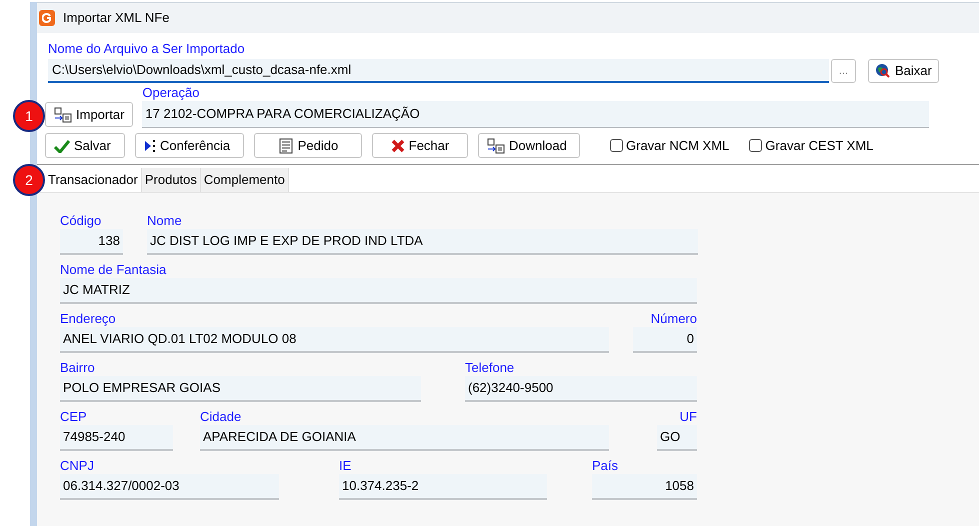 This screenshot has height=526, width=979. What do you see at coordinates (171, 93) in the screenshot?
I see `field-label: Operação` at bounding box center [171, 93].